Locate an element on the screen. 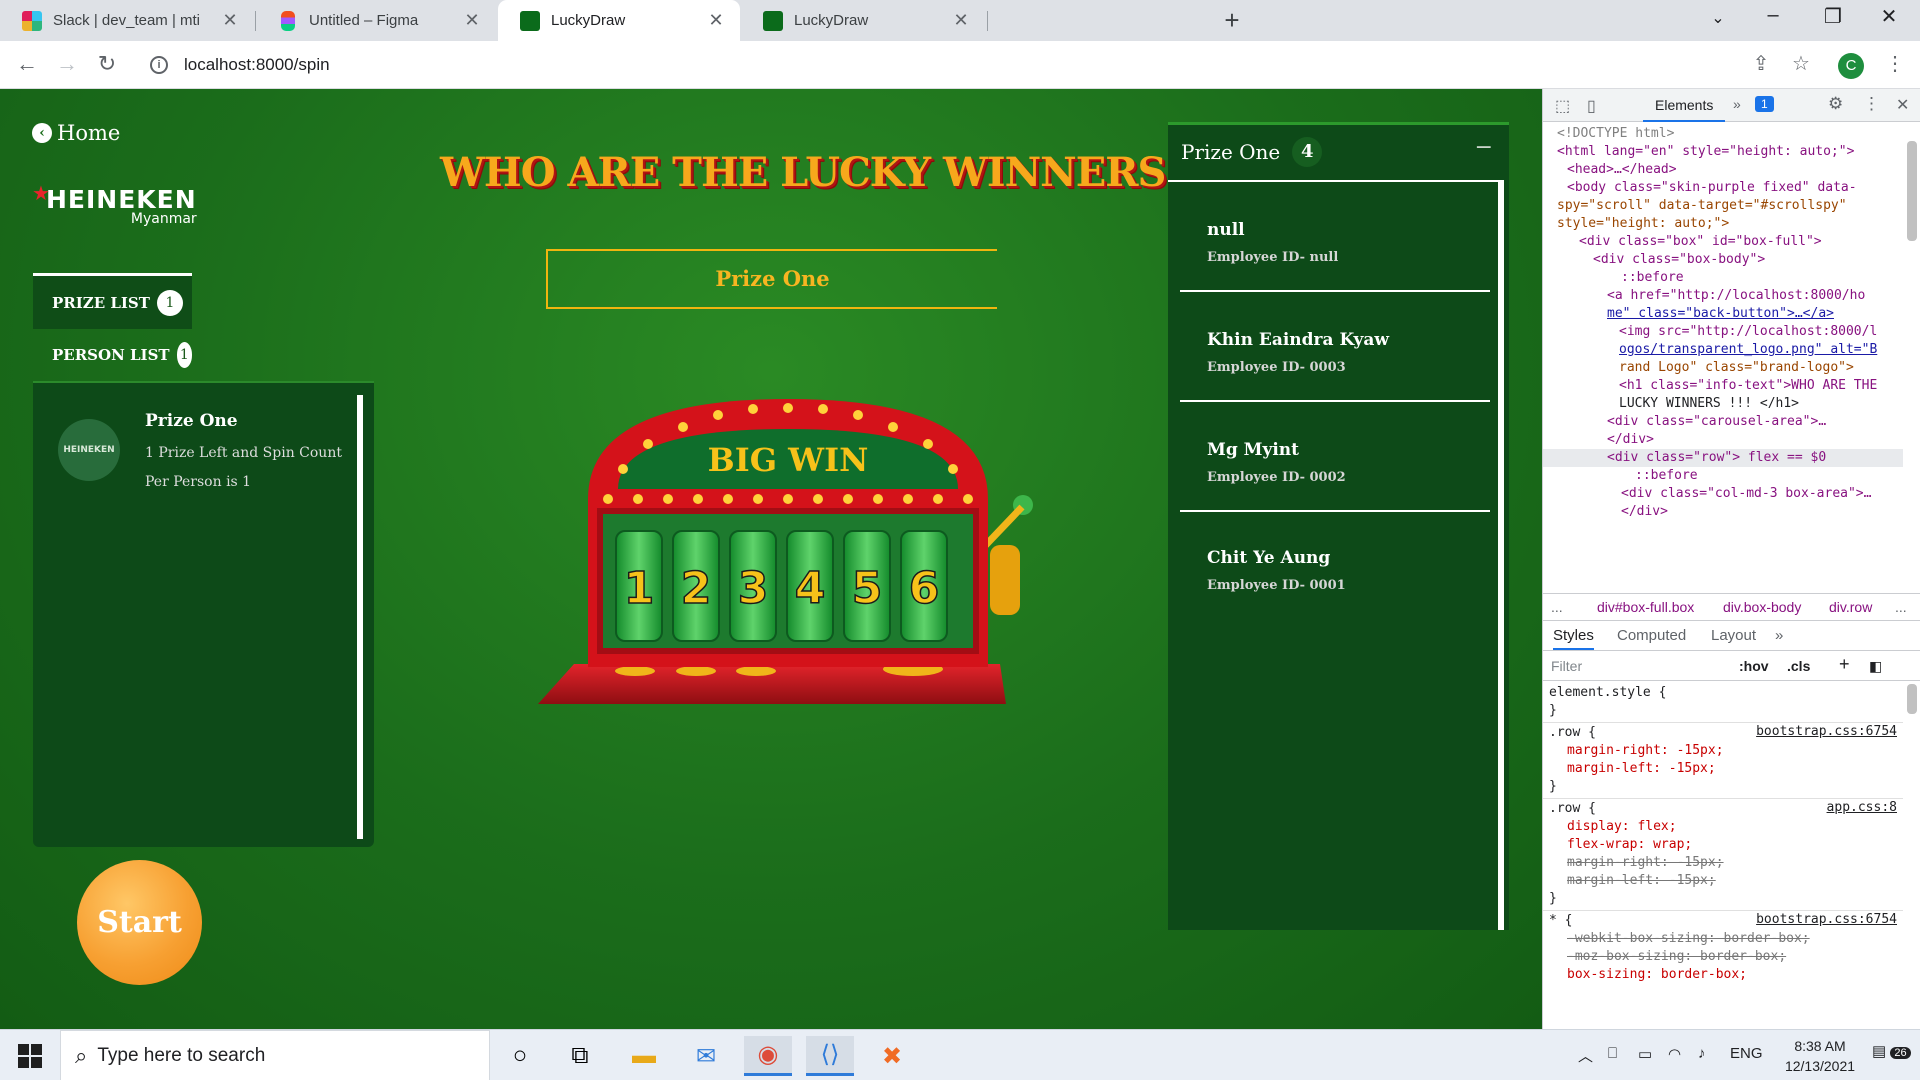  dom-line: <!DOCTYPE html> is located at coordinates (1615, 134).